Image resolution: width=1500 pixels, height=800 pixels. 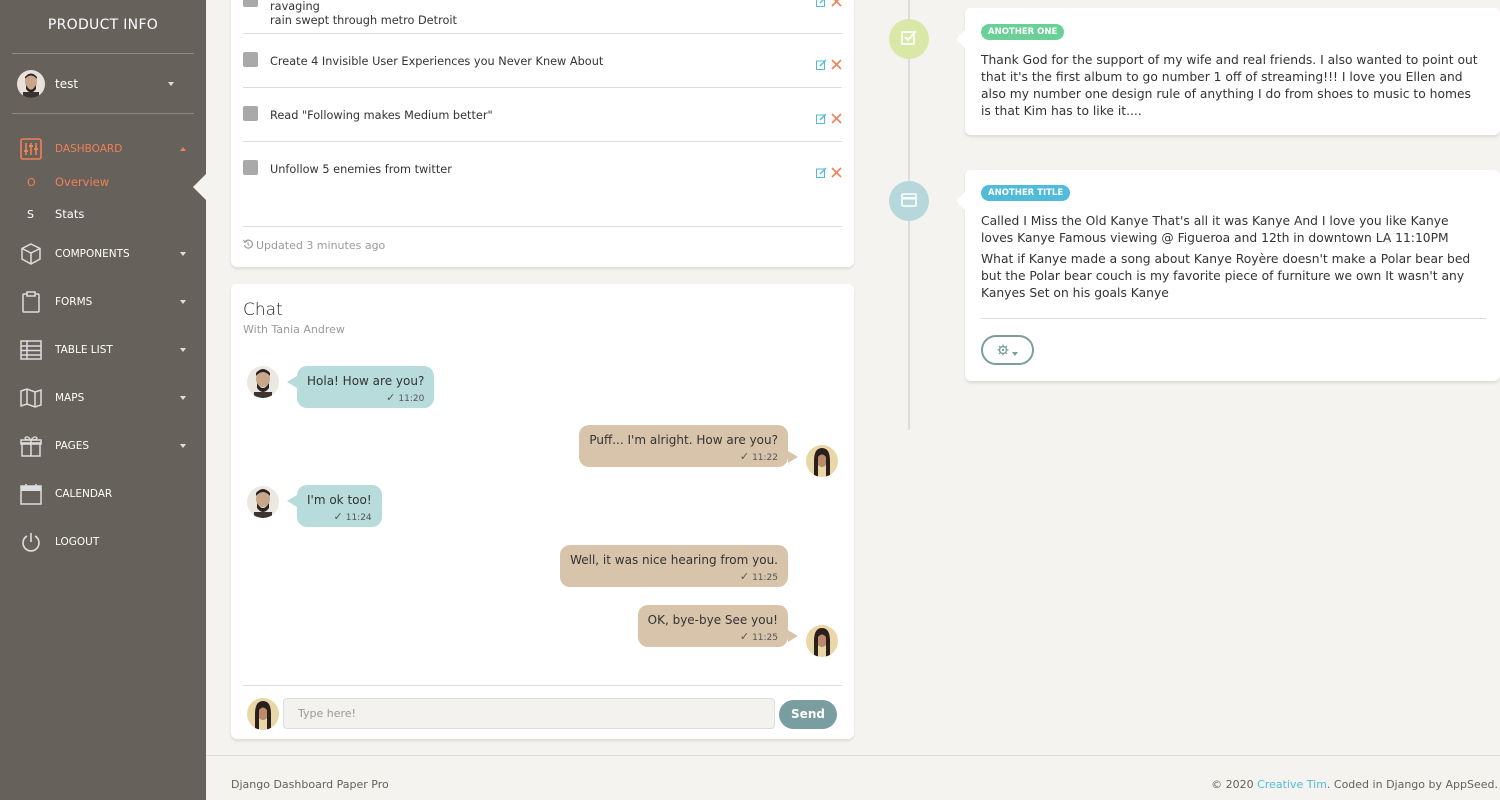 What do you see at coordinates (72, 446) in the screenshot?
I see `sidebar-item-label: PAGES` at bounding box center [72, 446].